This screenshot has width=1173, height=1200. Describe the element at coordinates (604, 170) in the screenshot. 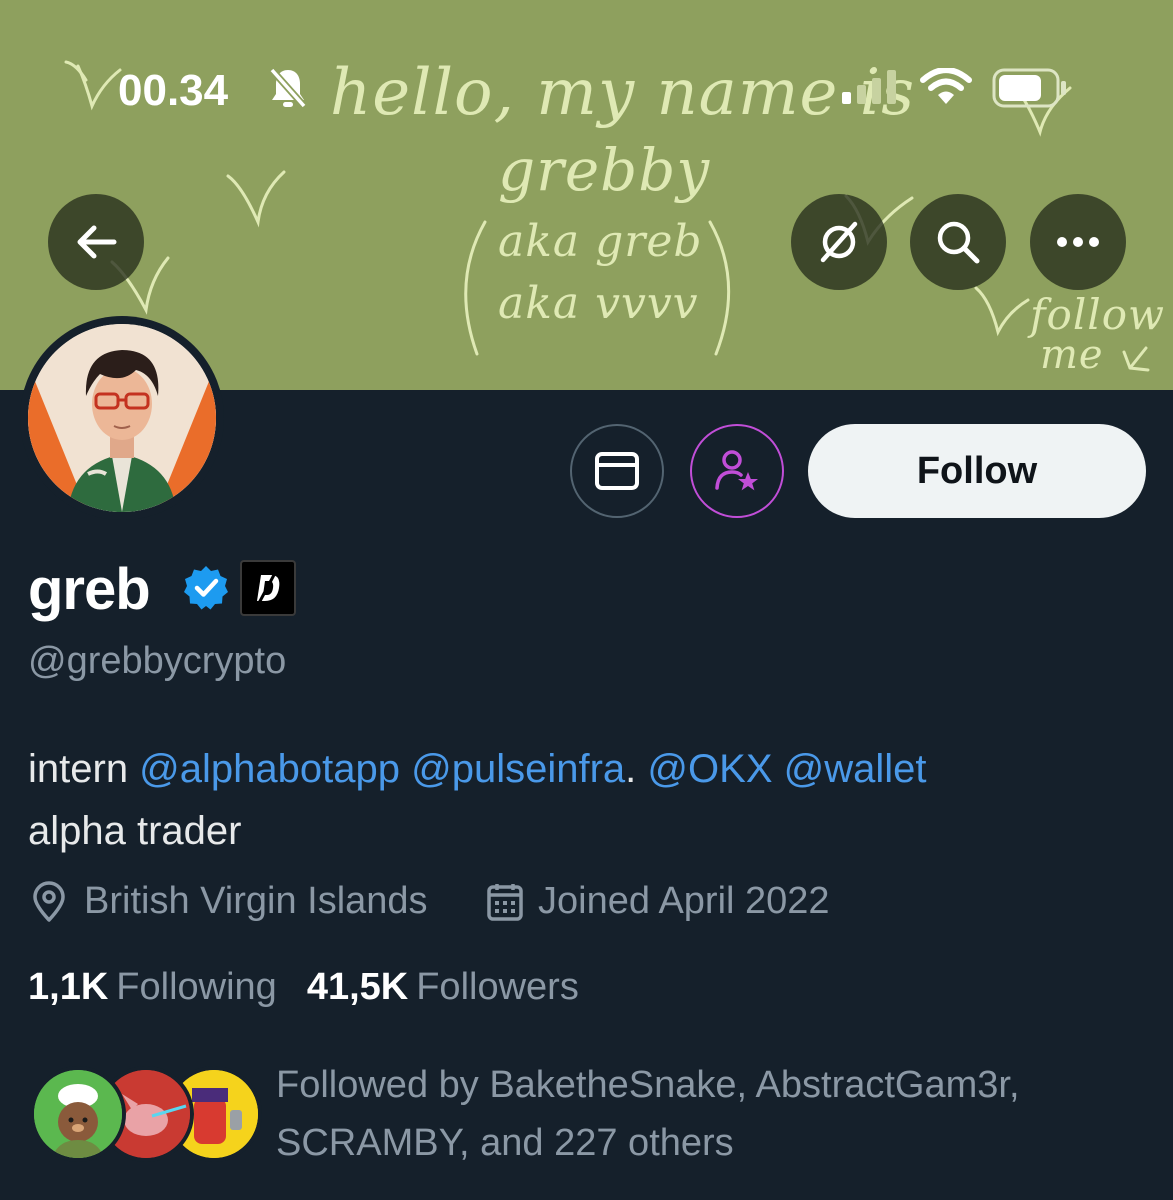

I see `banner-text-grebby: grebby` at that location.